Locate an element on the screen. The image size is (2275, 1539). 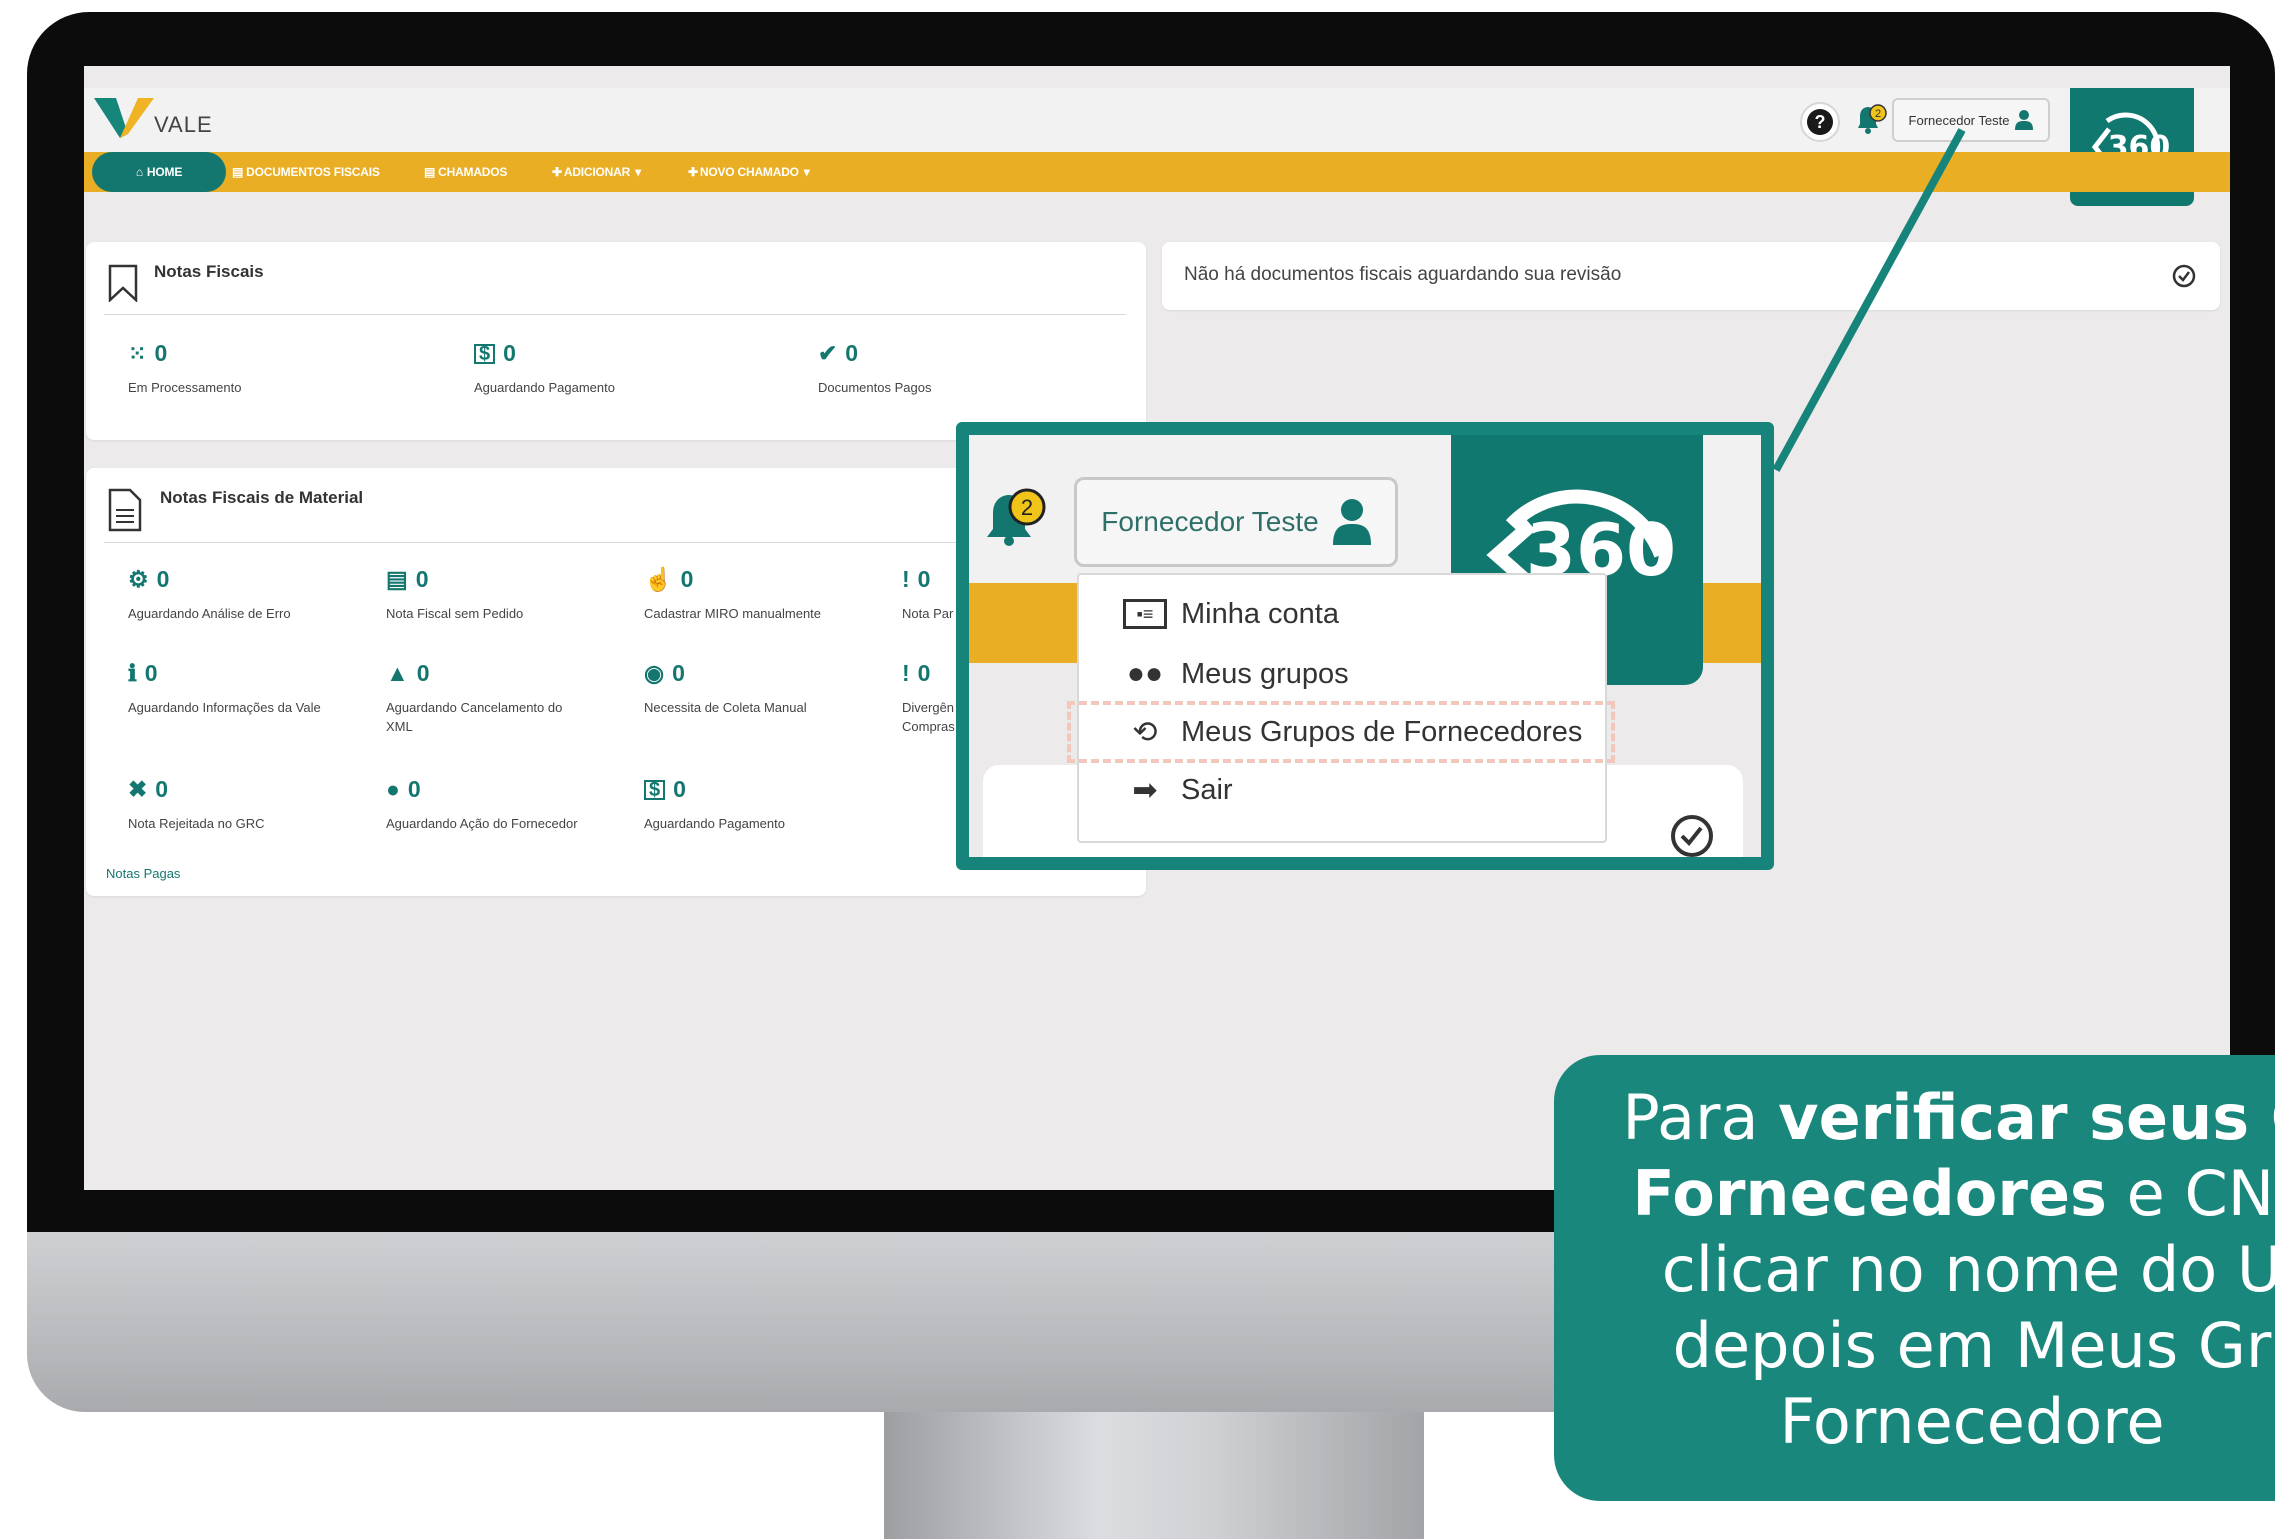
stat-aguardando-info-vale: ℹ0 is located at coordinates (143, 673).